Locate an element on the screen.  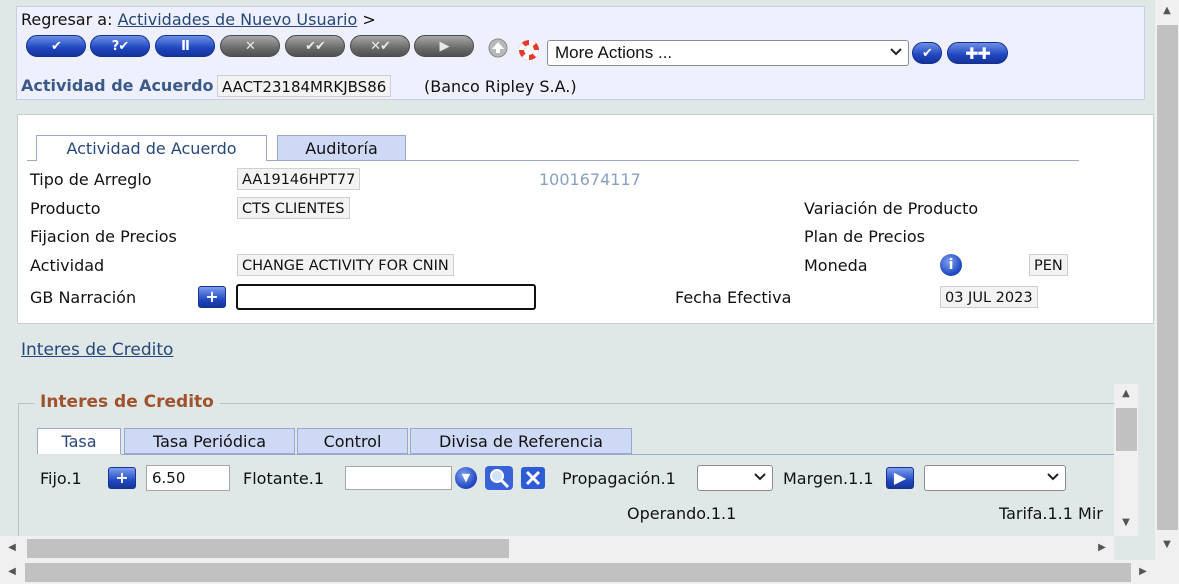
info-icon: i is located at coordinates (951, 265).